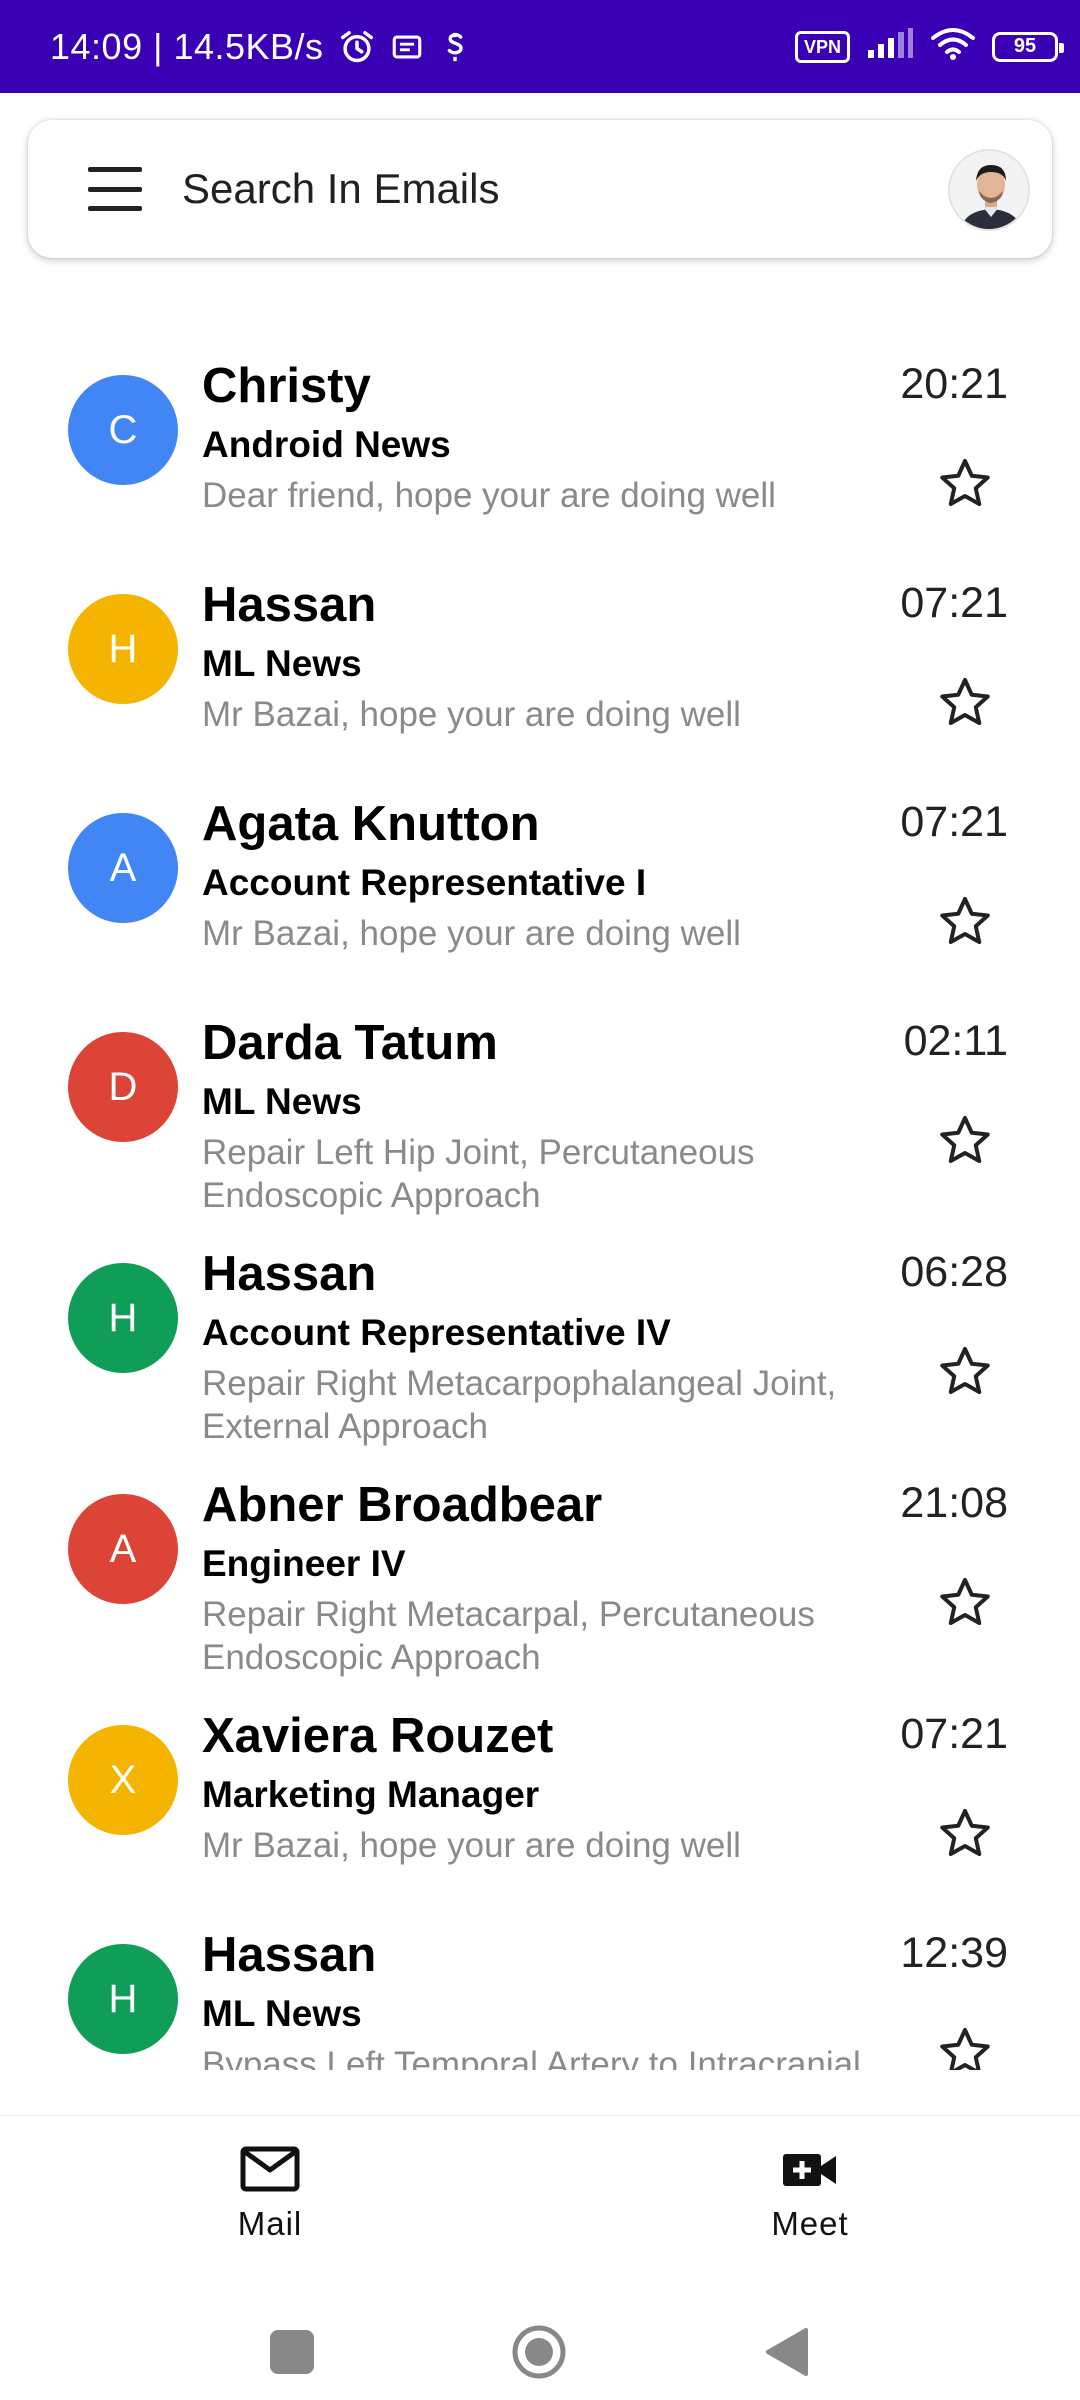 The height and width of the screenshot is (2400, 1080). I want to click on email-time: 20:21, so click(954, 384).